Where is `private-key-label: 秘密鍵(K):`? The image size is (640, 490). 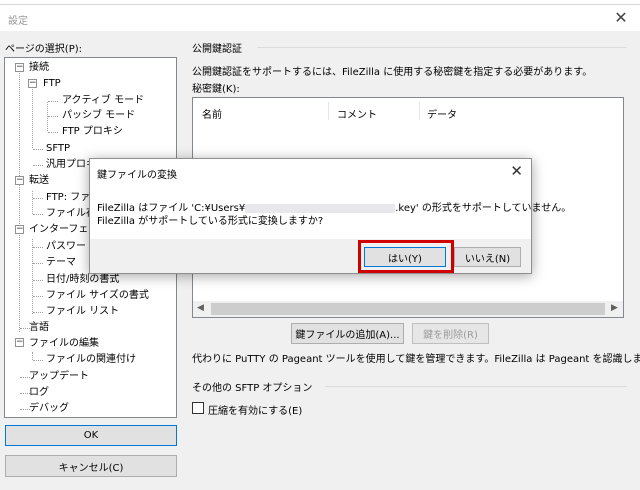
private-key-label: 秘密鍵(K): is located at coordinates (216, 89).